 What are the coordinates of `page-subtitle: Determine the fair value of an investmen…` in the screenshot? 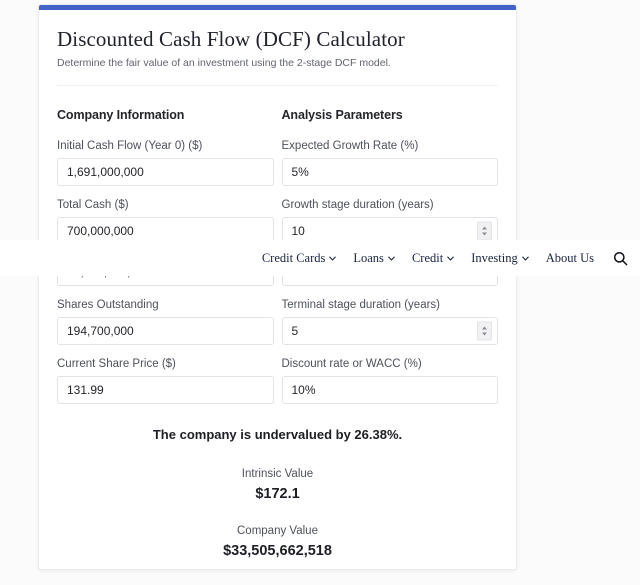 It's located at (224, 63).